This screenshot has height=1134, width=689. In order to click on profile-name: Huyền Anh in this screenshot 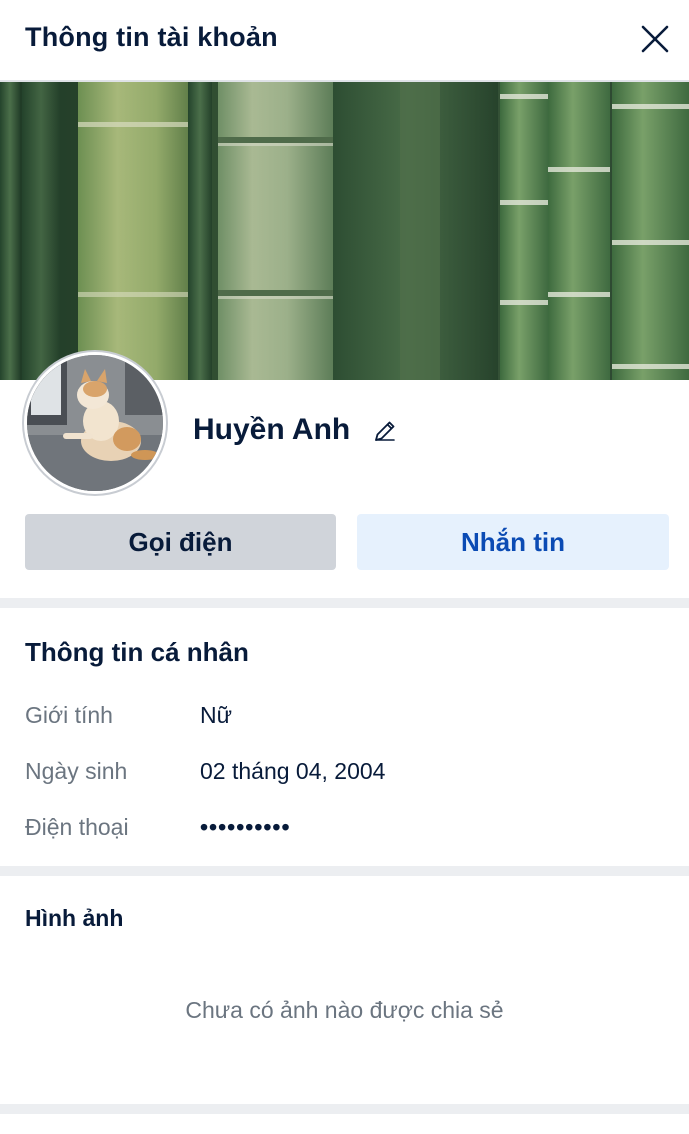, I will do `click(272, 429)`.